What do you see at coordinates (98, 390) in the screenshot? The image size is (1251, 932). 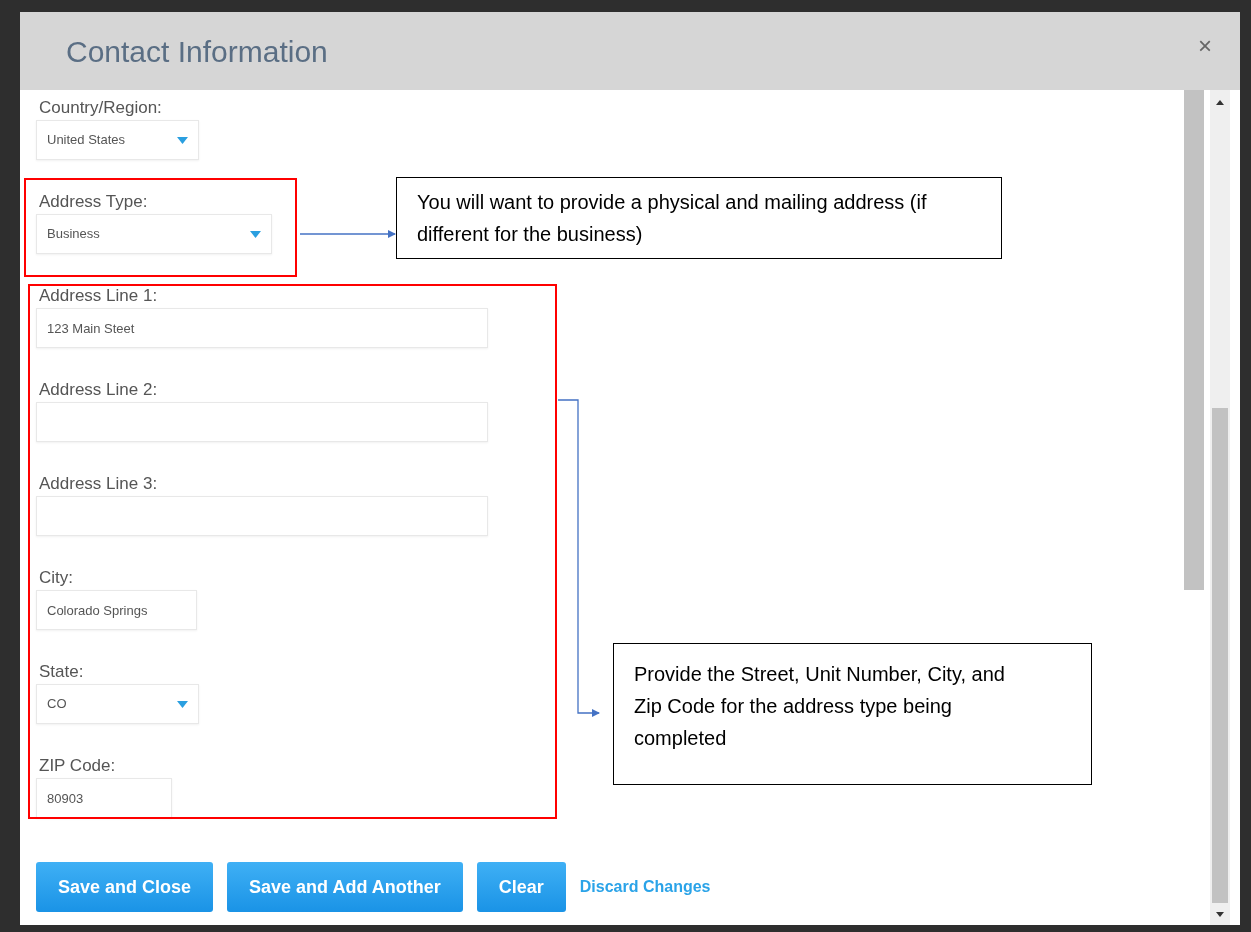 I see `field-label: Address Line 2:` at bounding box center [98, 390].